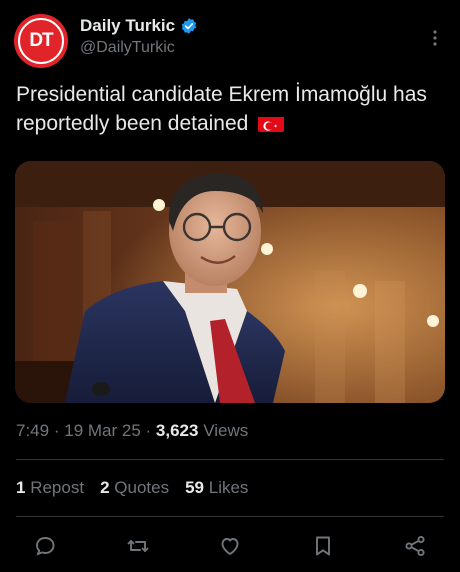 The height and width of the screenshot is (572, 460). Describe the element at coordinates (323, 546) in the screenshot. I see `bookmark-icon` at that location.